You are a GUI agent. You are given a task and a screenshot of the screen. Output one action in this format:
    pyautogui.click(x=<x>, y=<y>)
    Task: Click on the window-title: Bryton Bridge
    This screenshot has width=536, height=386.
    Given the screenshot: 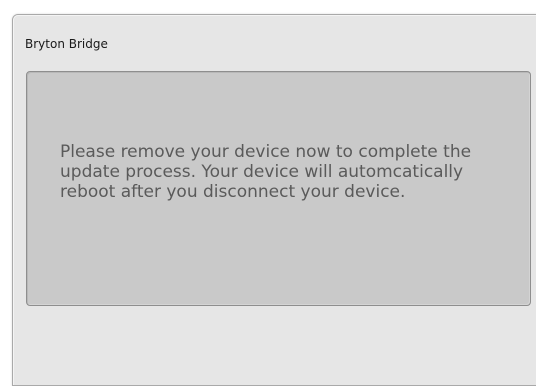 What is the action you would take?
    pyautogui.click(x=66, y=44)
    